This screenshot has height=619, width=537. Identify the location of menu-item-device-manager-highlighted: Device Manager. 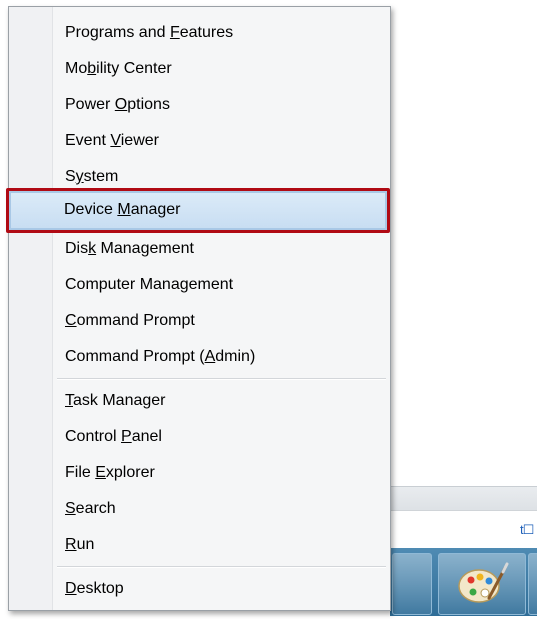
(122, 210).